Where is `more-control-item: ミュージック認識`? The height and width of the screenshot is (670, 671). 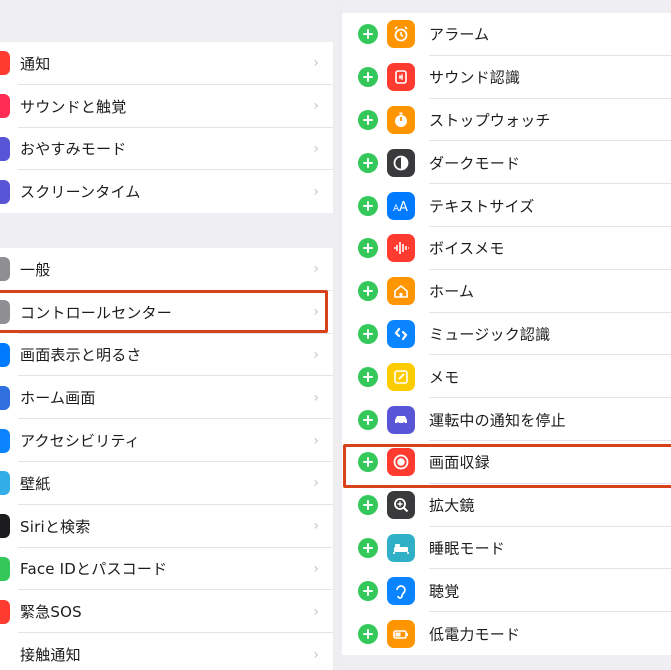
more-control-item: ミュージック認識 is located at coordinates (506, 334).